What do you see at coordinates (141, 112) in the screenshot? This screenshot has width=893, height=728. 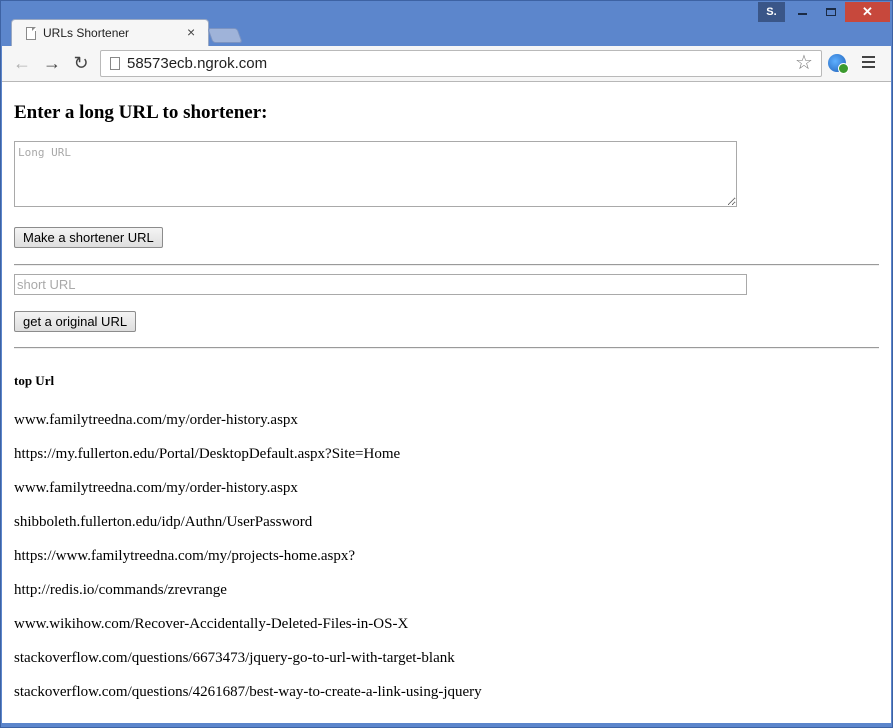 I see `page-heading: Enter a long URL to shortener:` at bounding box center [141, 112].